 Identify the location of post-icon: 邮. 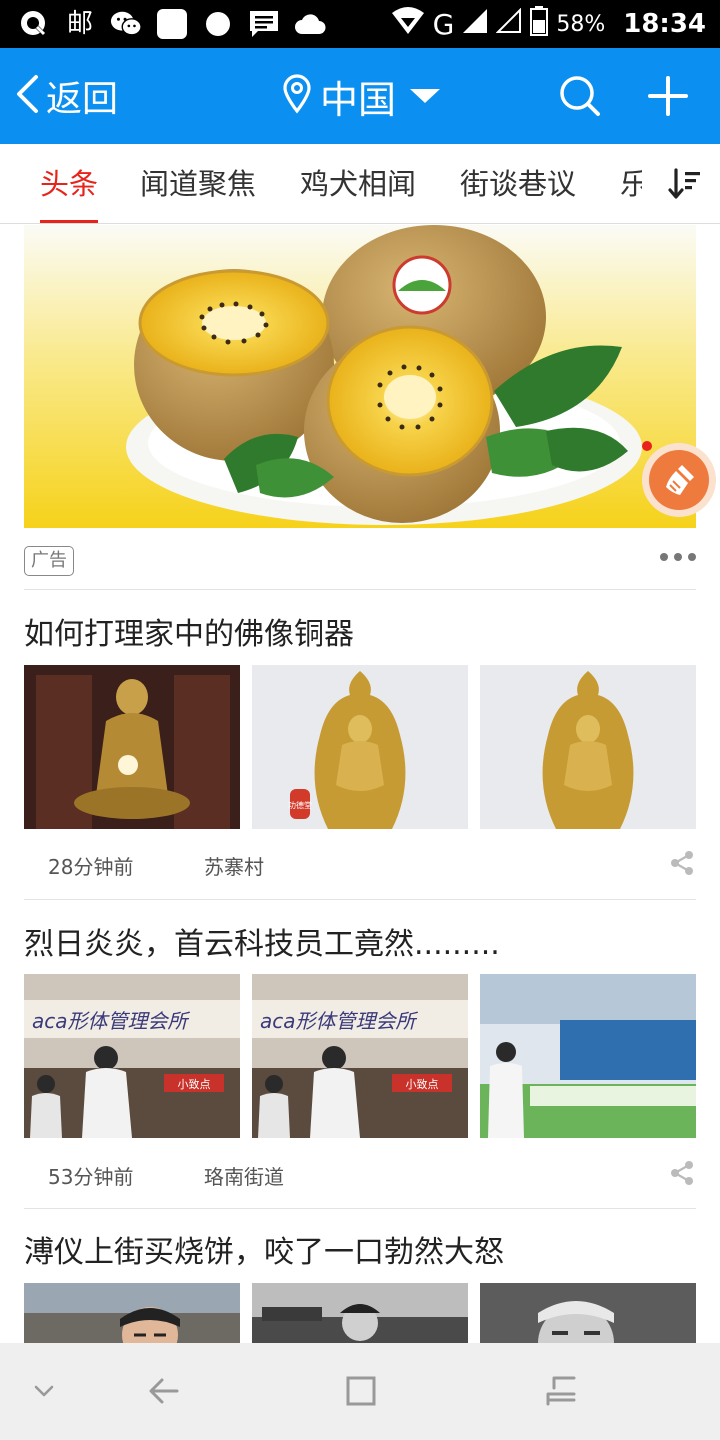
(80, 24).